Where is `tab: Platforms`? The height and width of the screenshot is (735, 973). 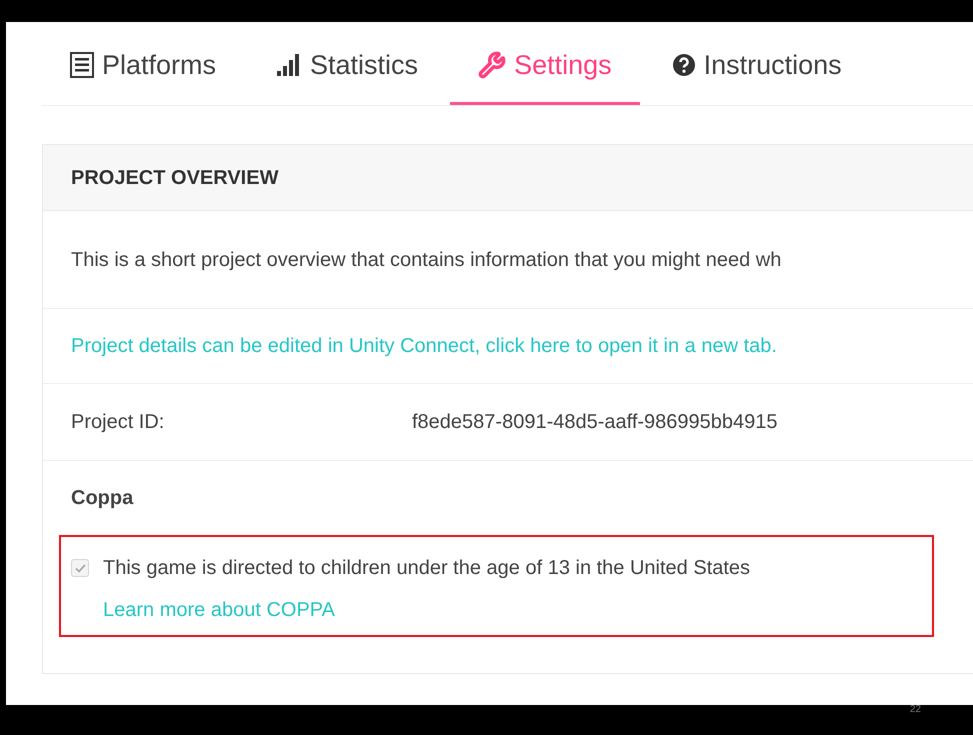 tab: Platforms is located at coordinates (143, 63).